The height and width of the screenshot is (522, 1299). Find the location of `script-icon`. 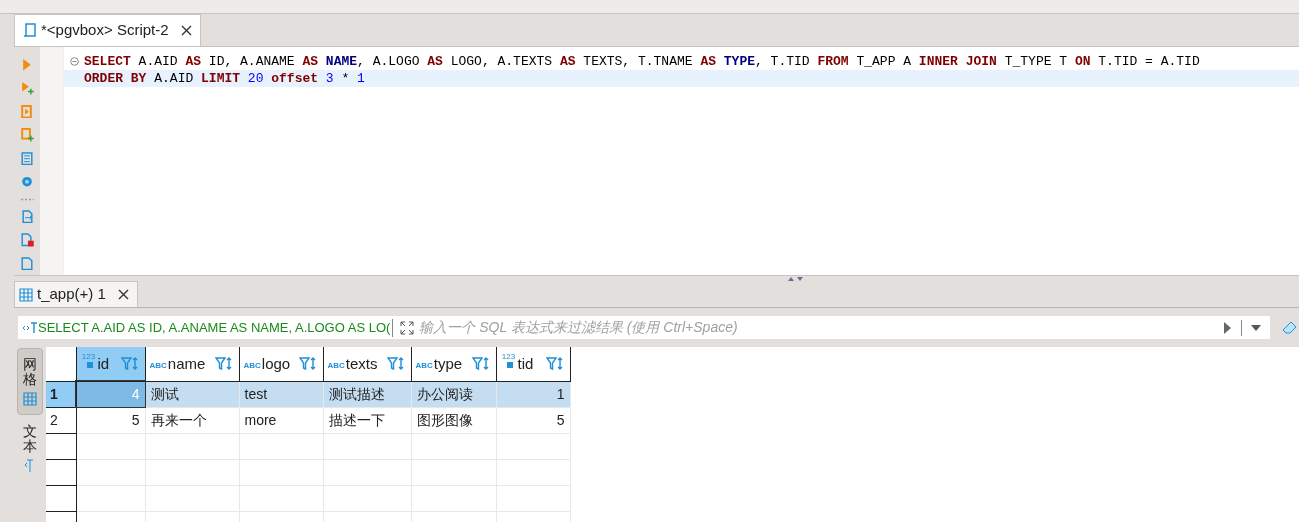

script-icon is located at coordinates (30, 30).